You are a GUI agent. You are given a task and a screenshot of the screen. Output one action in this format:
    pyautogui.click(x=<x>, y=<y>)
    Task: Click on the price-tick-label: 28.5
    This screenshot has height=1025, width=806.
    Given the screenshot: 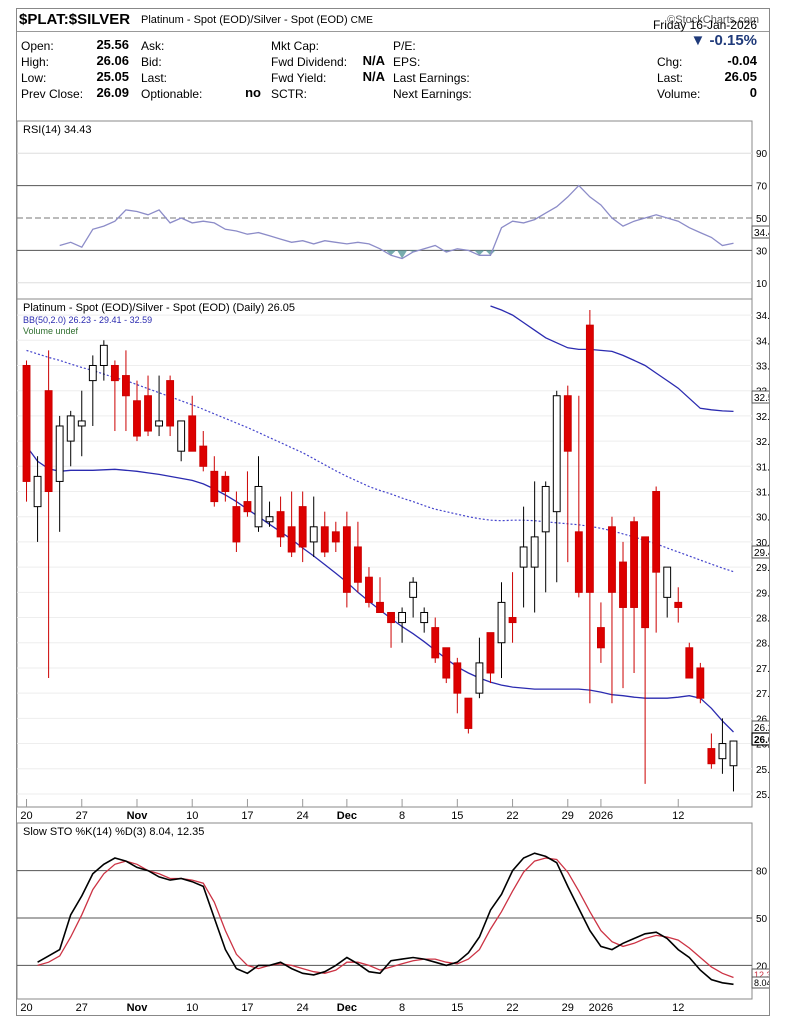 What is the action you would take?
    pyautogui.click(x=762, y=619)
    